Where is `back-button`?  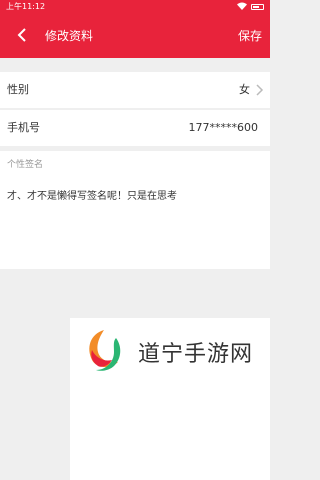
back-button is located at coordinates (22, 36).